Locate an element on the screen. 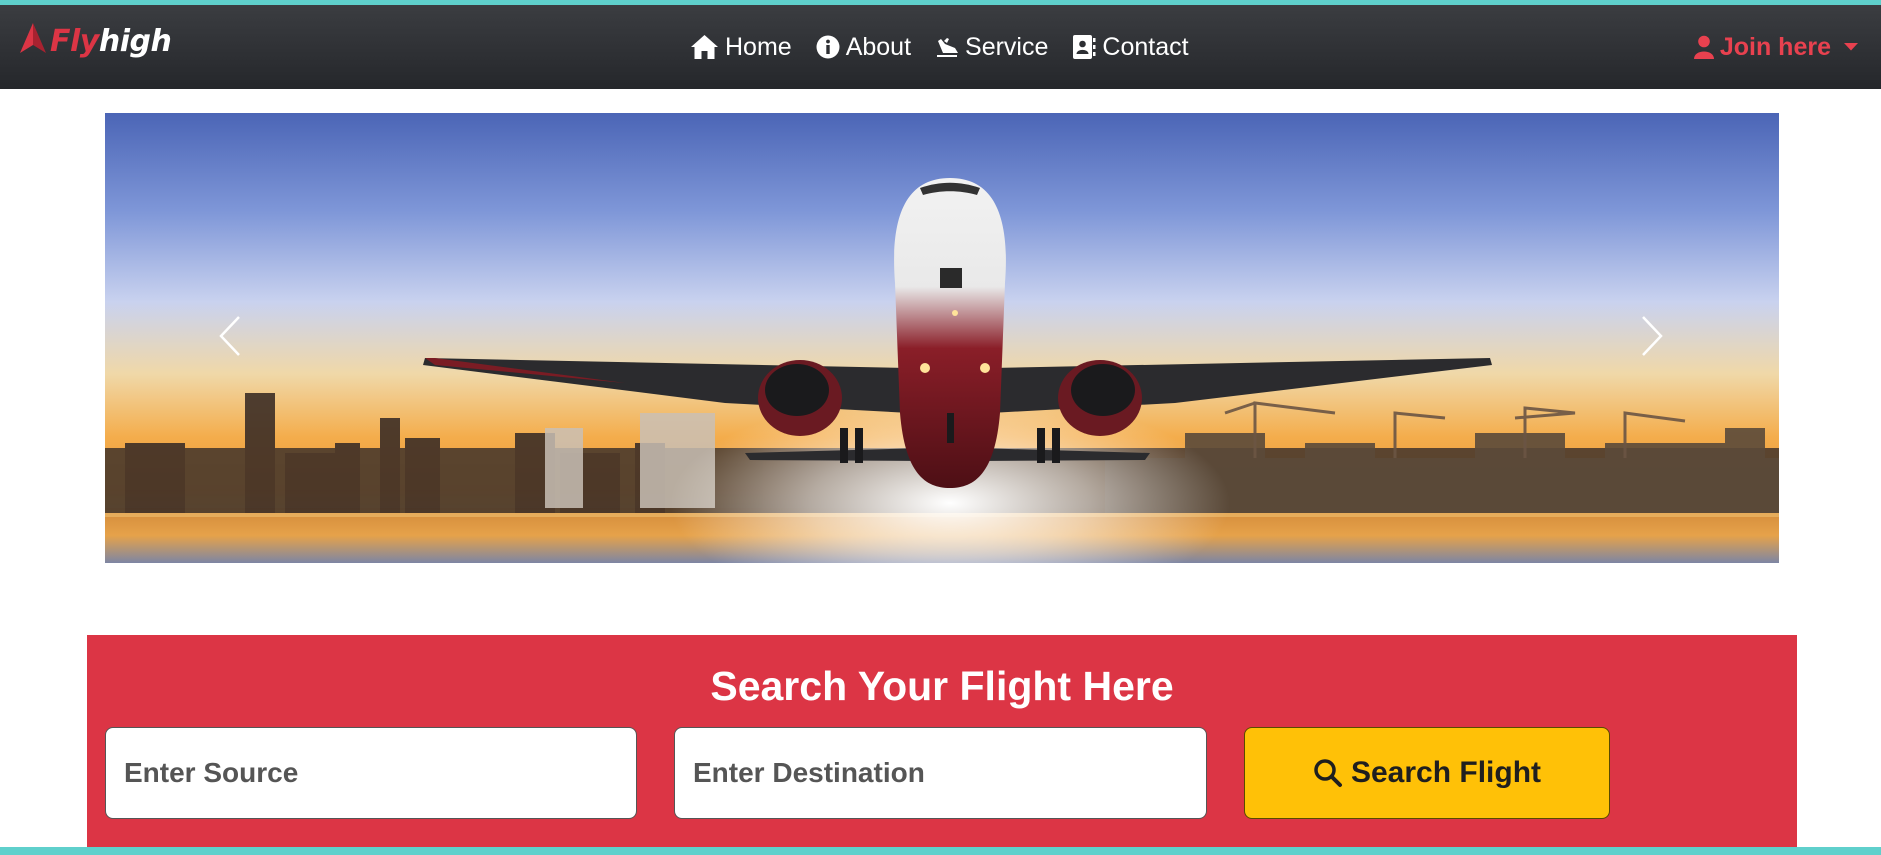 This screenshot has width=1881, height=855. brand-name-high: high is located at coordinates (135, 41).